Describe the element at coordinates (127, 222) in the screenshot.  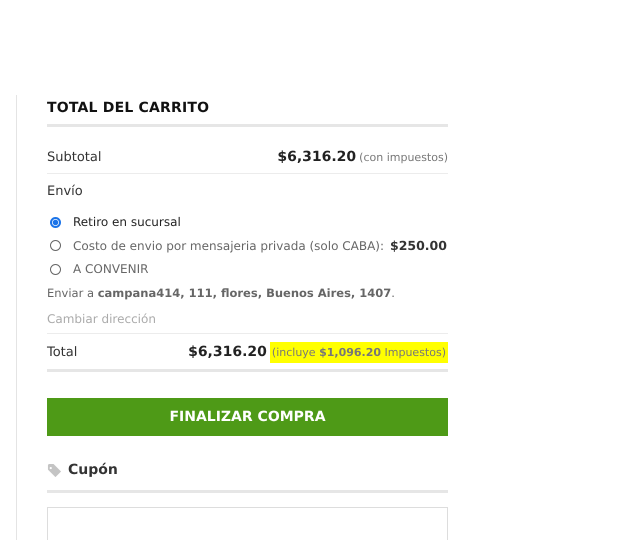
I see `shipping-option-label: Retiro en sucursal` at that location.